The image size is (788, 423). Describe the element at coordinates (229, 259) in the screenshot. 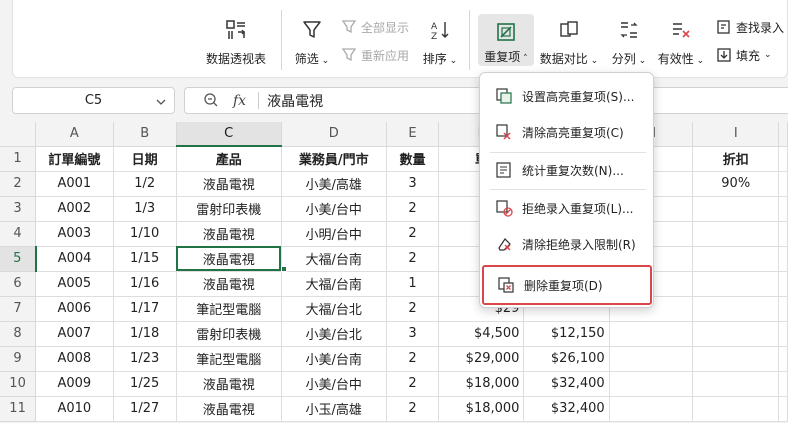

I see `cell-c5: 液晶電視` at that location.